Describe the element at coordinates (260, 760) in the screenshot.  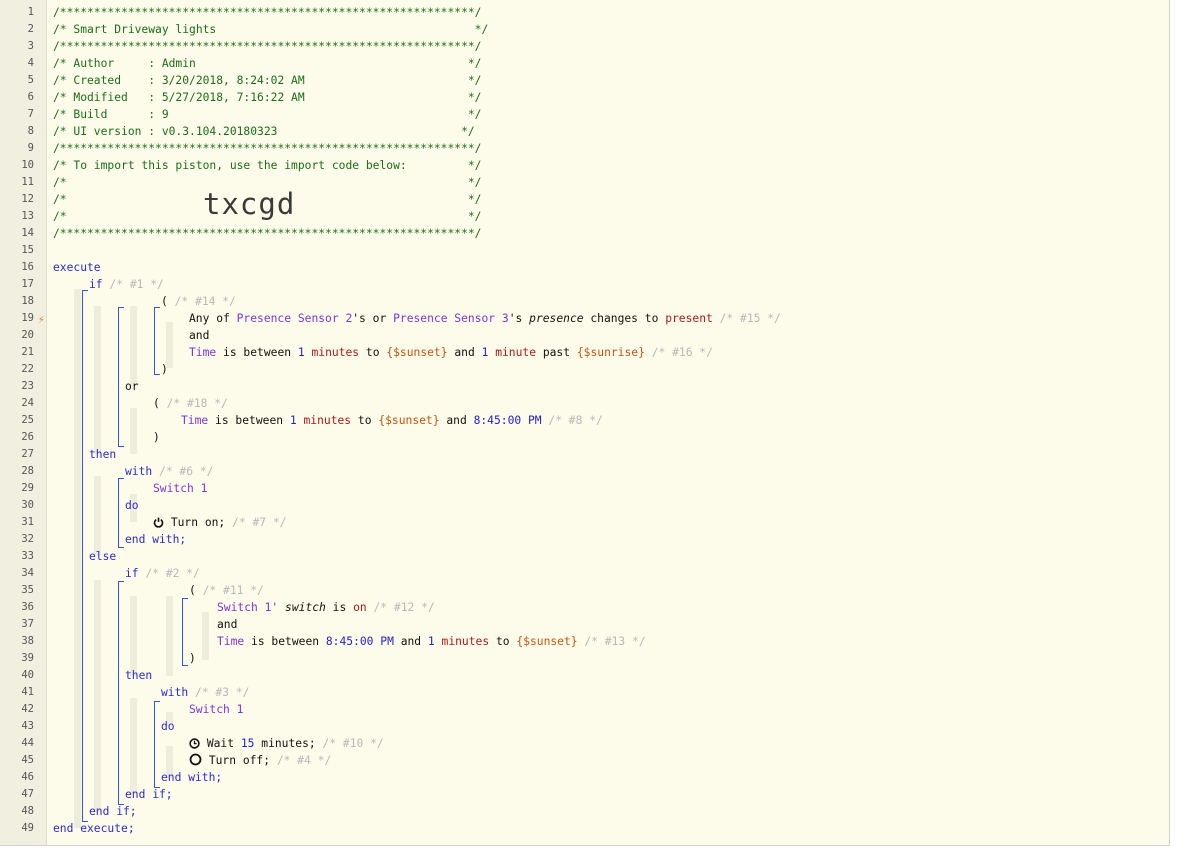
I see `turn-off-action: Turn off; /* #4 */` at that location.